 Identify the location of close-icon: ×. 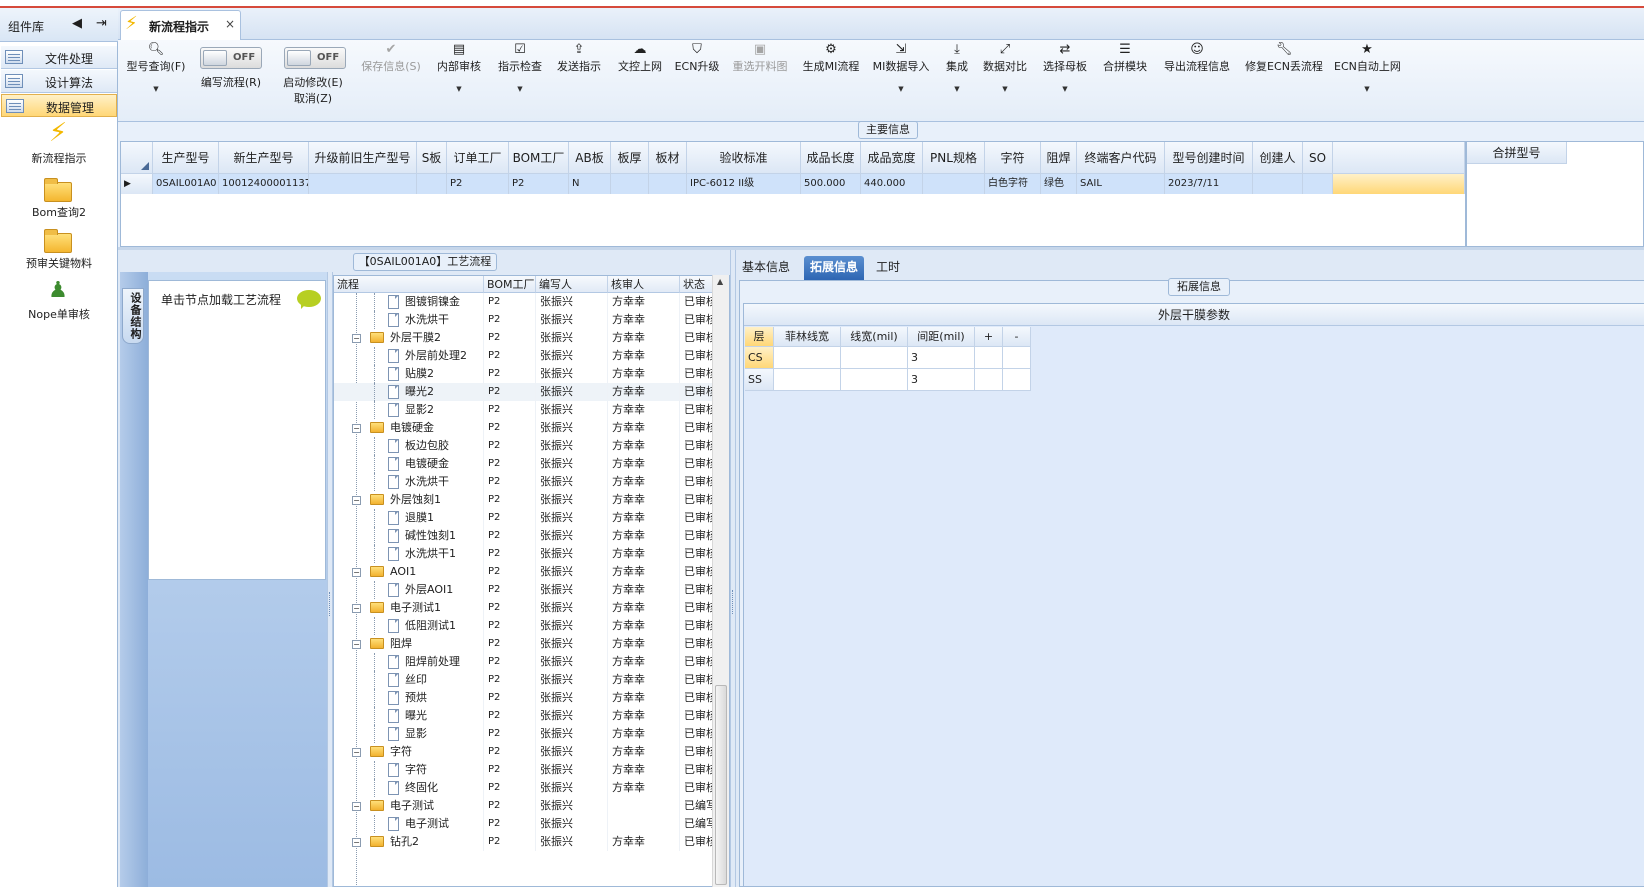
(230, 24).